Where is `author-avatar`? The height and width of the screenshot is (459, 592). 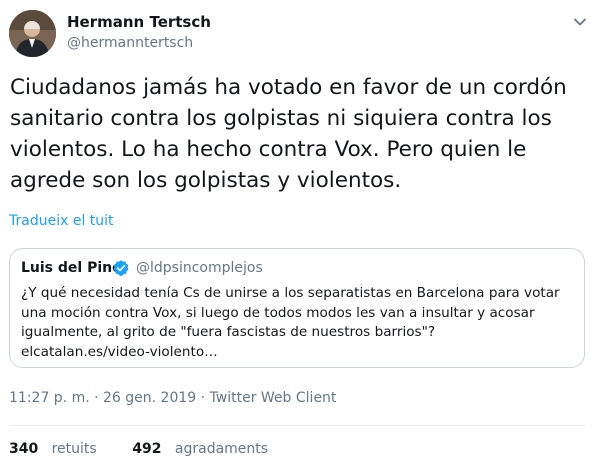
author-avatar is located at coordinates (32, 33).